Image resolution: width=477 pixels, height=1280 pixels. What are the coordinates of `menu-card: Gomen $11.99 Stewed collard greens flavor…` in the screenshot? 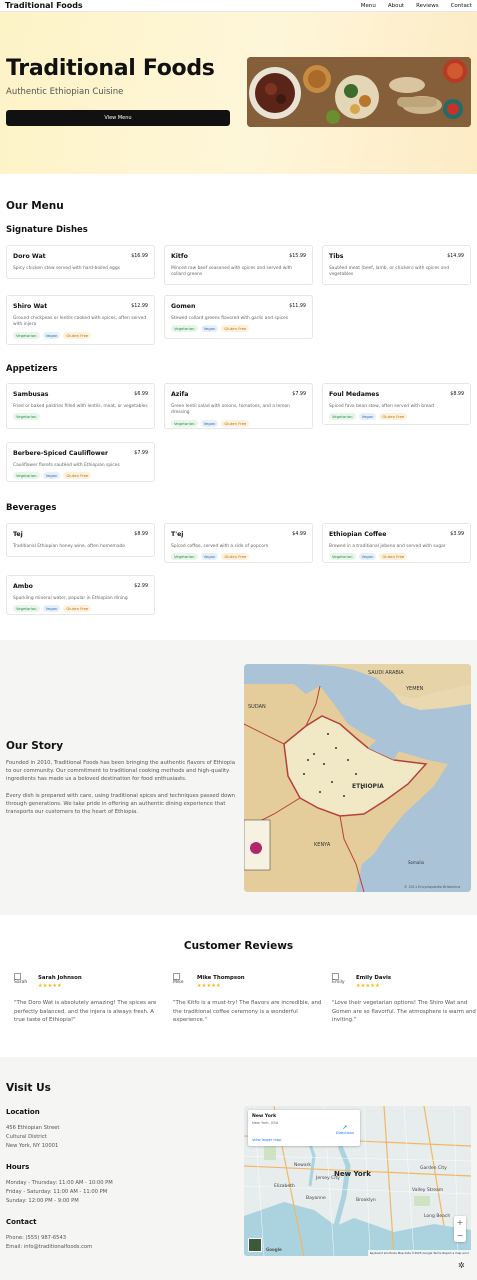 It's located at (238, 317).